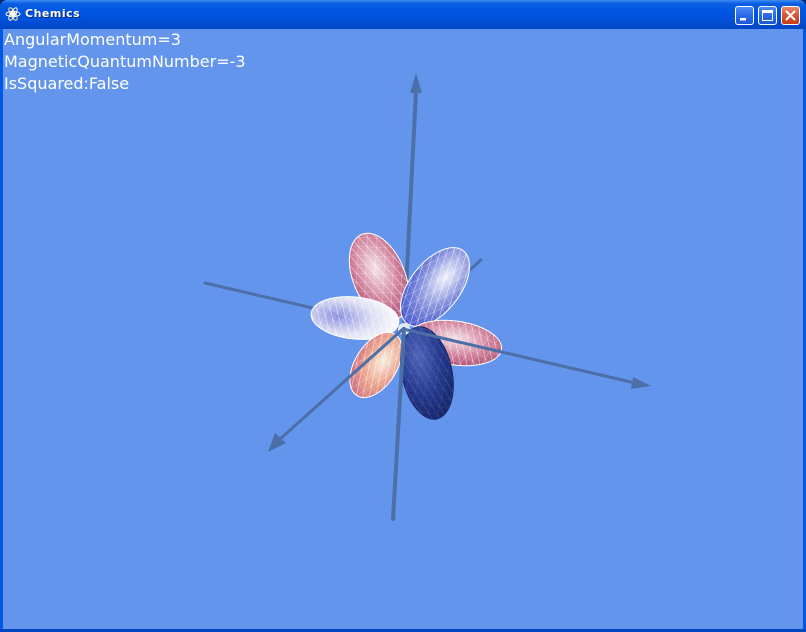 The width and height of the screenshot is (806, 632). Describe the element at coordinates (67, 83) in the screenshot. I see `is-squared-label: IsSquared:False` at that location.